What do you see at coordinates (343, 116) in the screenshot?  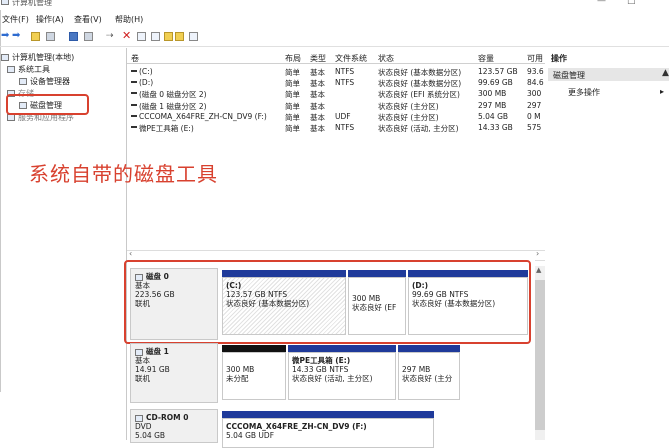 I see `cell-filesystem: UDF` at bounding box center [343, 116].